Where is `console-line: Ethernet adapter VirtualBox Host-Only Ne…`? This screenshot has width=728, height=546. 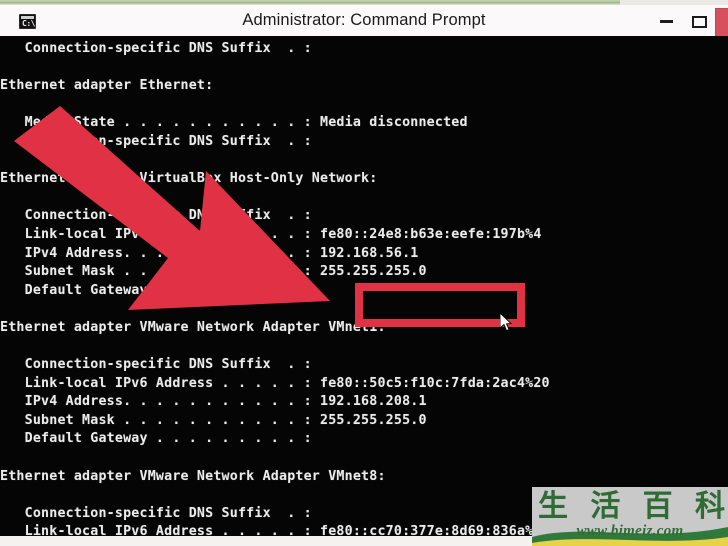 console-line: Ethernet adapter VirtualBox Host-Only Ne… is located at coordinates (189, 179).